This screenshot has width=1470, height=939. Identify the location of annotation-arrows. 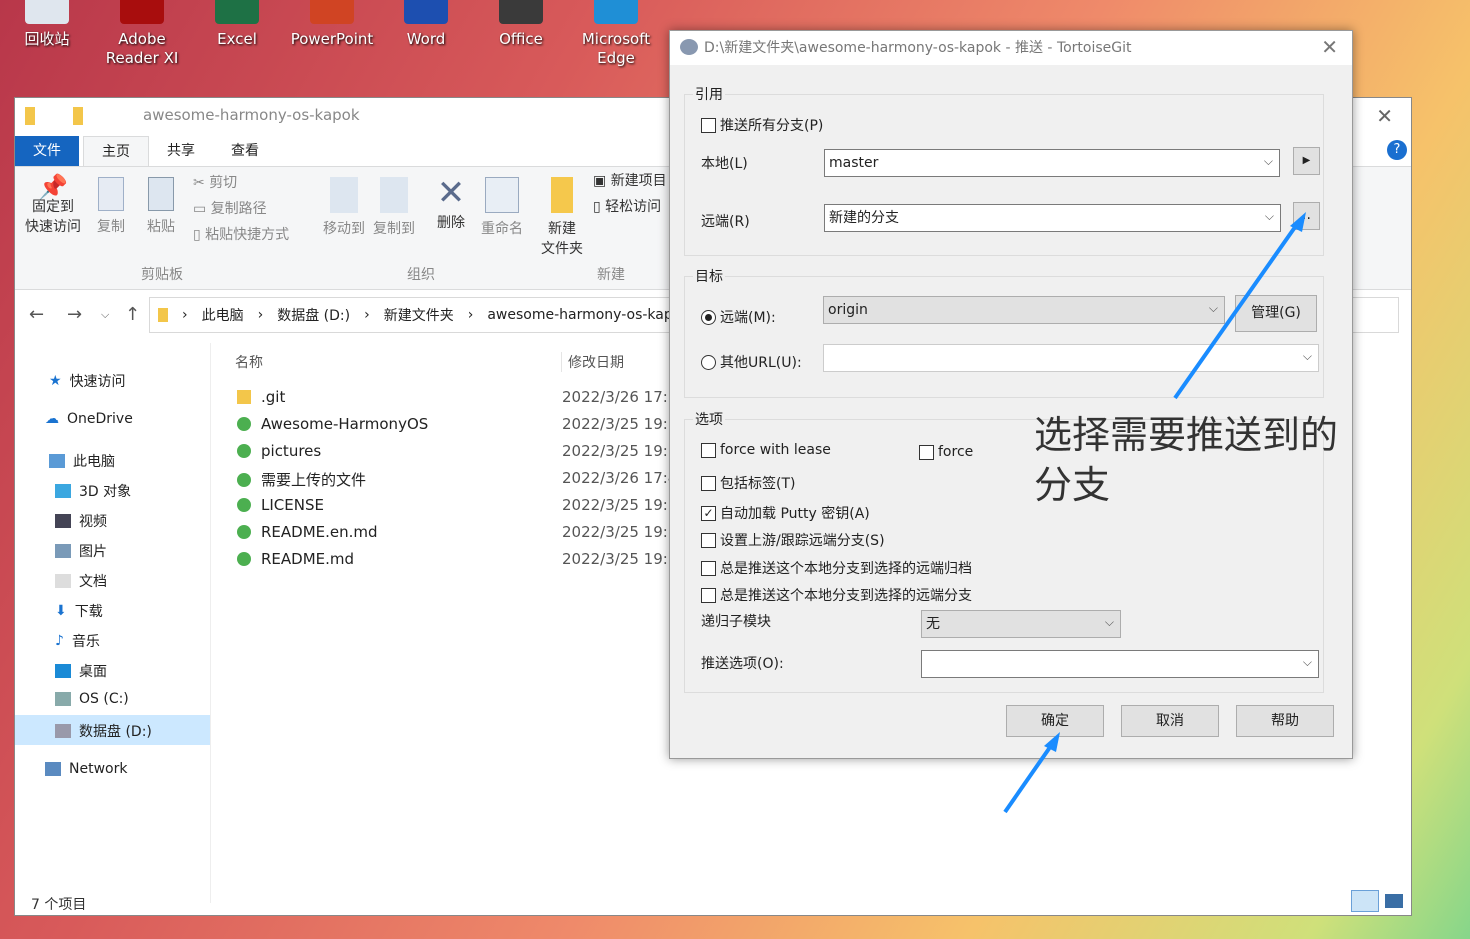
(1154, 513).